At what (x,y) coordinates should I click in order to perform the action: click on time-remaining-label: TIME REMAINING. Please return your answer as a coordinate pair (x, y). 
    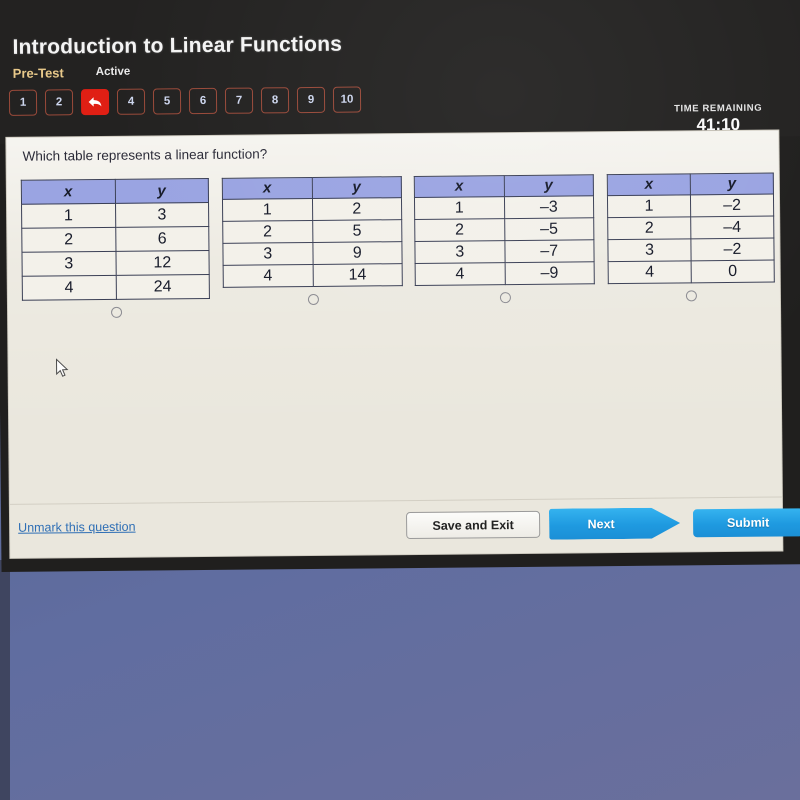
    Looking at the image, I should click on (718, 108).